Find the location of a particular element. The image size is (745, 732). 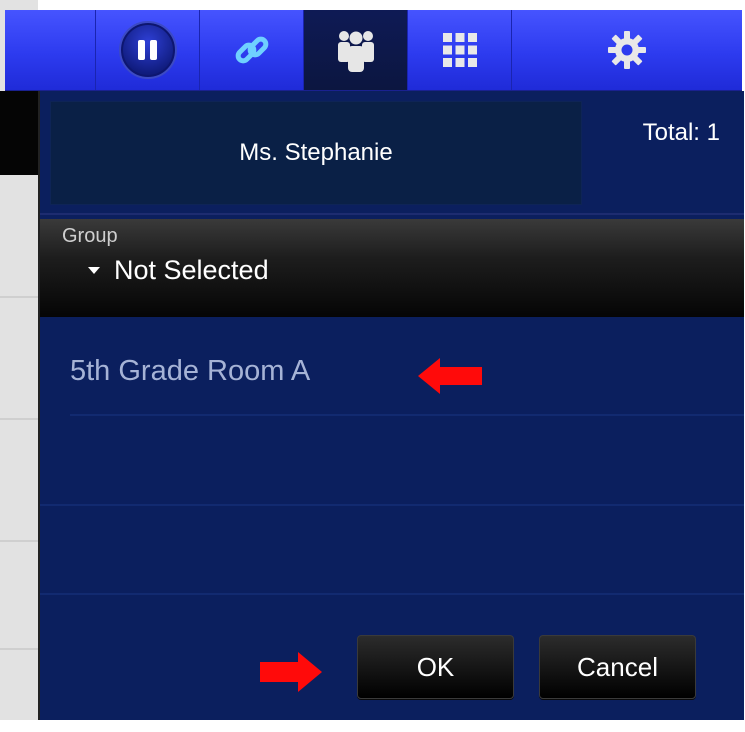

top-toolbar is located at coordinates (373, 50).